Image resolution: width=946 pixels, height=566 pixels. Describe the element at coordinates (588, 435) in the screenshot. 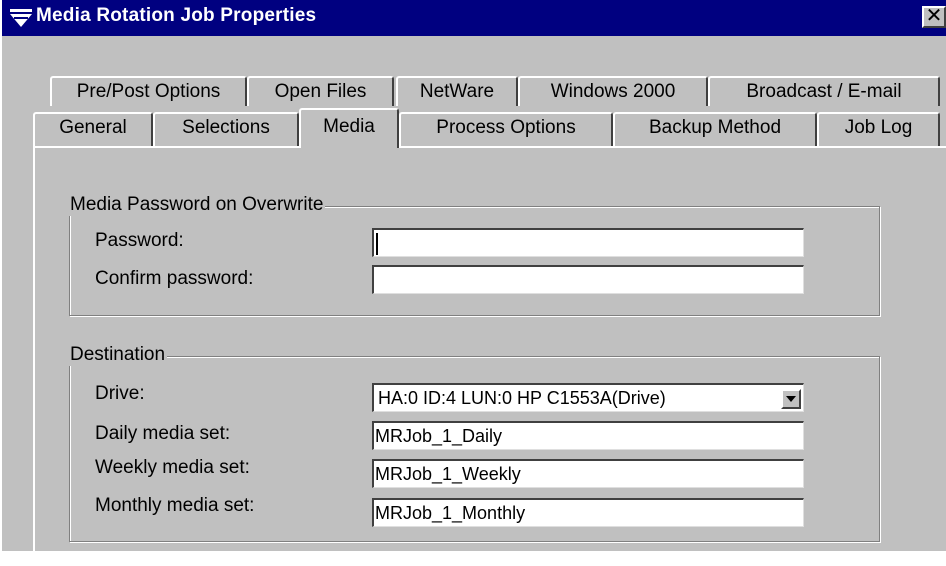

I see `daily-media-set-input: MRJob_1_Daily` at that location.